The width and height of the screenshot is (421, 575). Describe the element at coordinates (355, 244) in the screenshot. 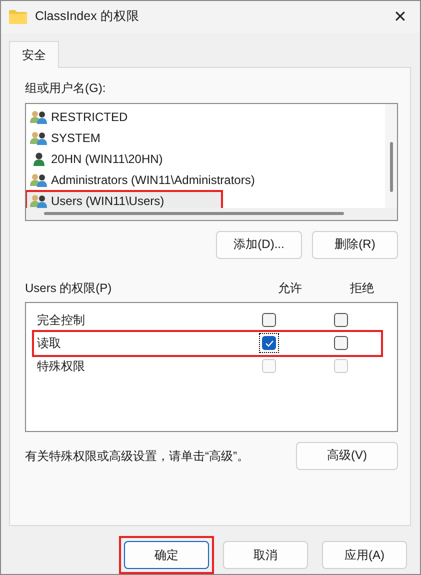

I see `dialog-button: 删除(R)` at that location.